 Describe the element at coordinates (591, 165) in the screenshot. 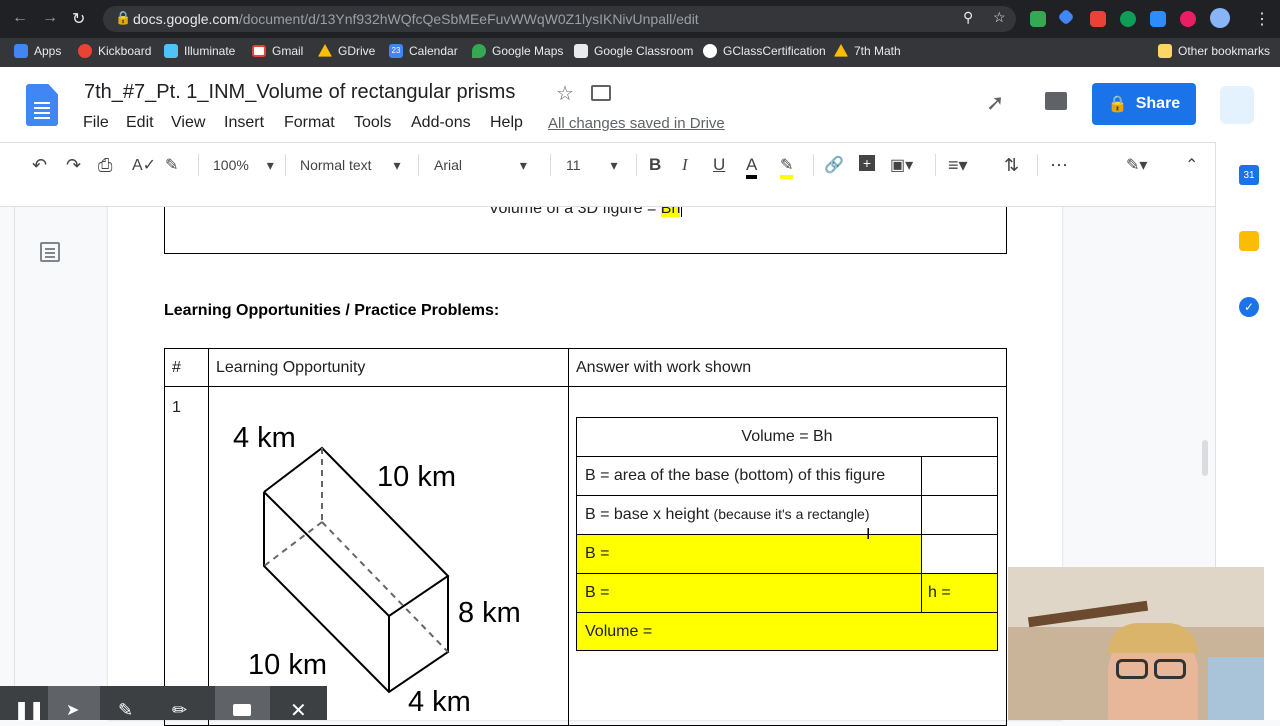

I see `font-size-select: 11 ▾` at that location.